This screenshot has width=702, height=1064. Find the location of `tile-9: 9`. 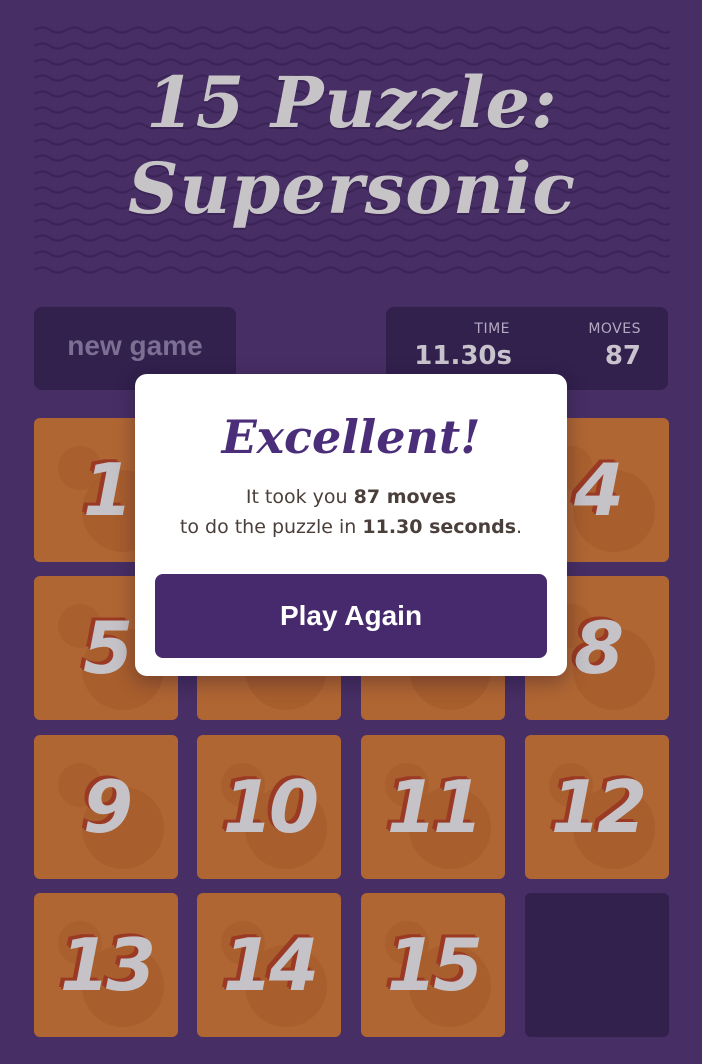

tile-9: 9 is located at coordinates (106, 807).